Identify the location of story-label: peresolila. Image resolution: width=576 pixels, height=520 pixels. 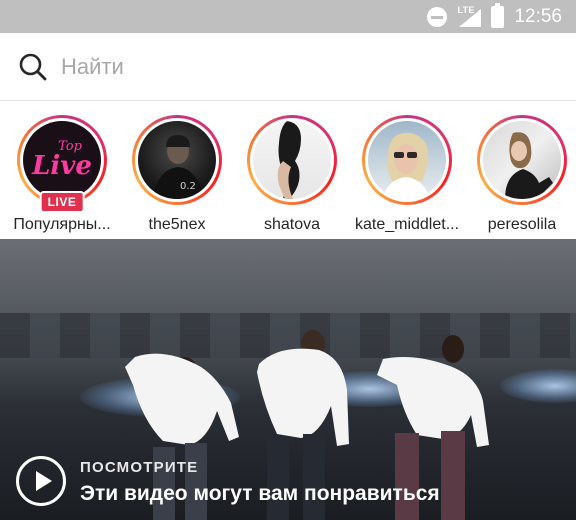
(522, 224).